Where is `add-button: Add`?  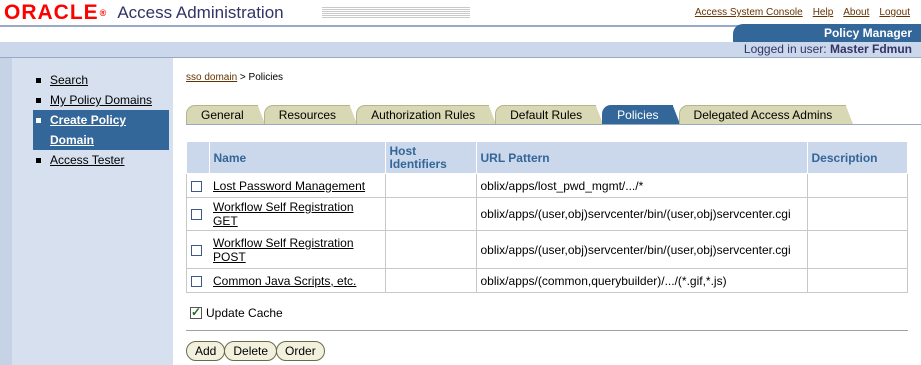
add-button: Add is located at coordinates (206, 351).